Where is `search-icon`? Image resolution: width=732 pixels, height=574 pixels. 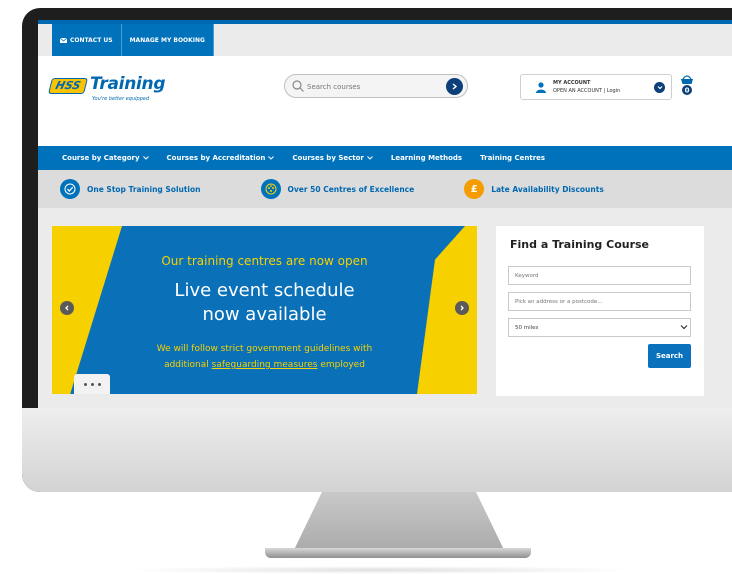
search-icon is located at coordinates (298, 86).